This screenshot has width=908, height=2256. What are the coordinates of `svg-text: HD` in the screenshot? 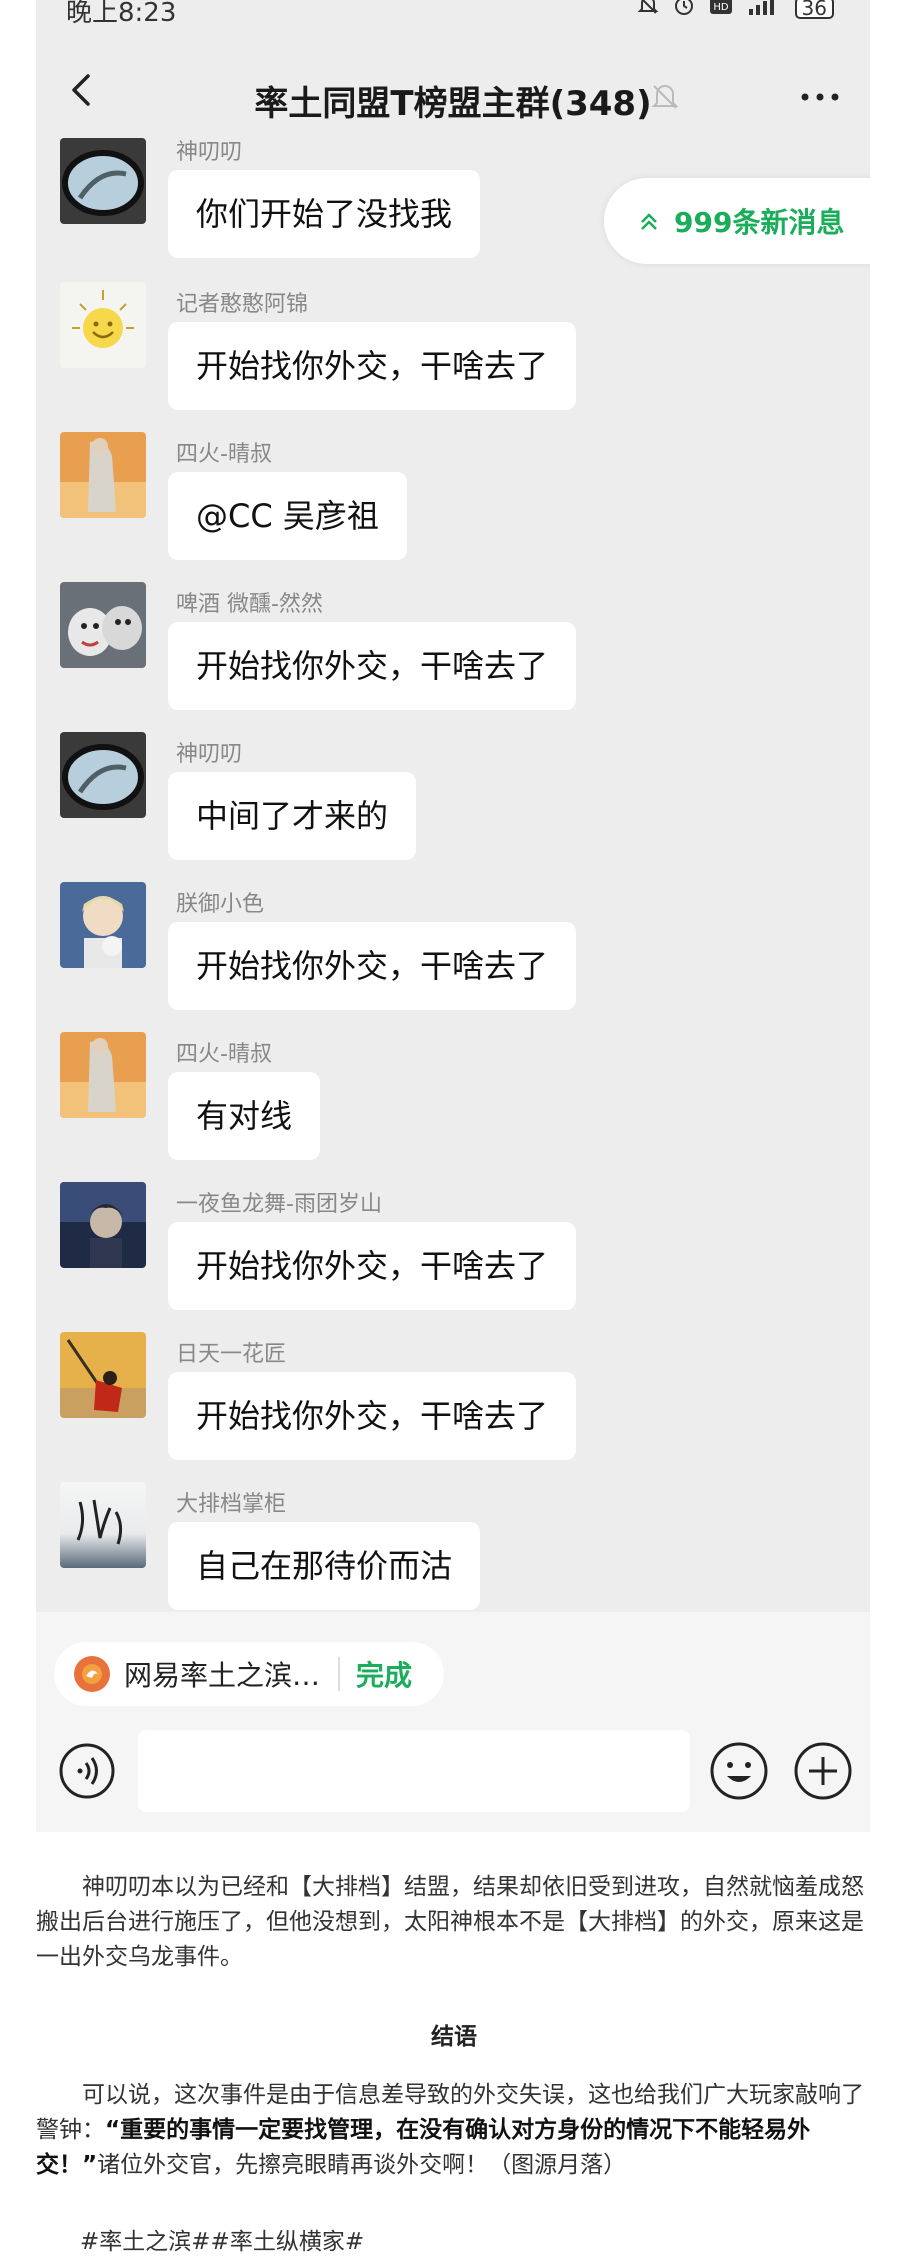 It's located at (721, 7).